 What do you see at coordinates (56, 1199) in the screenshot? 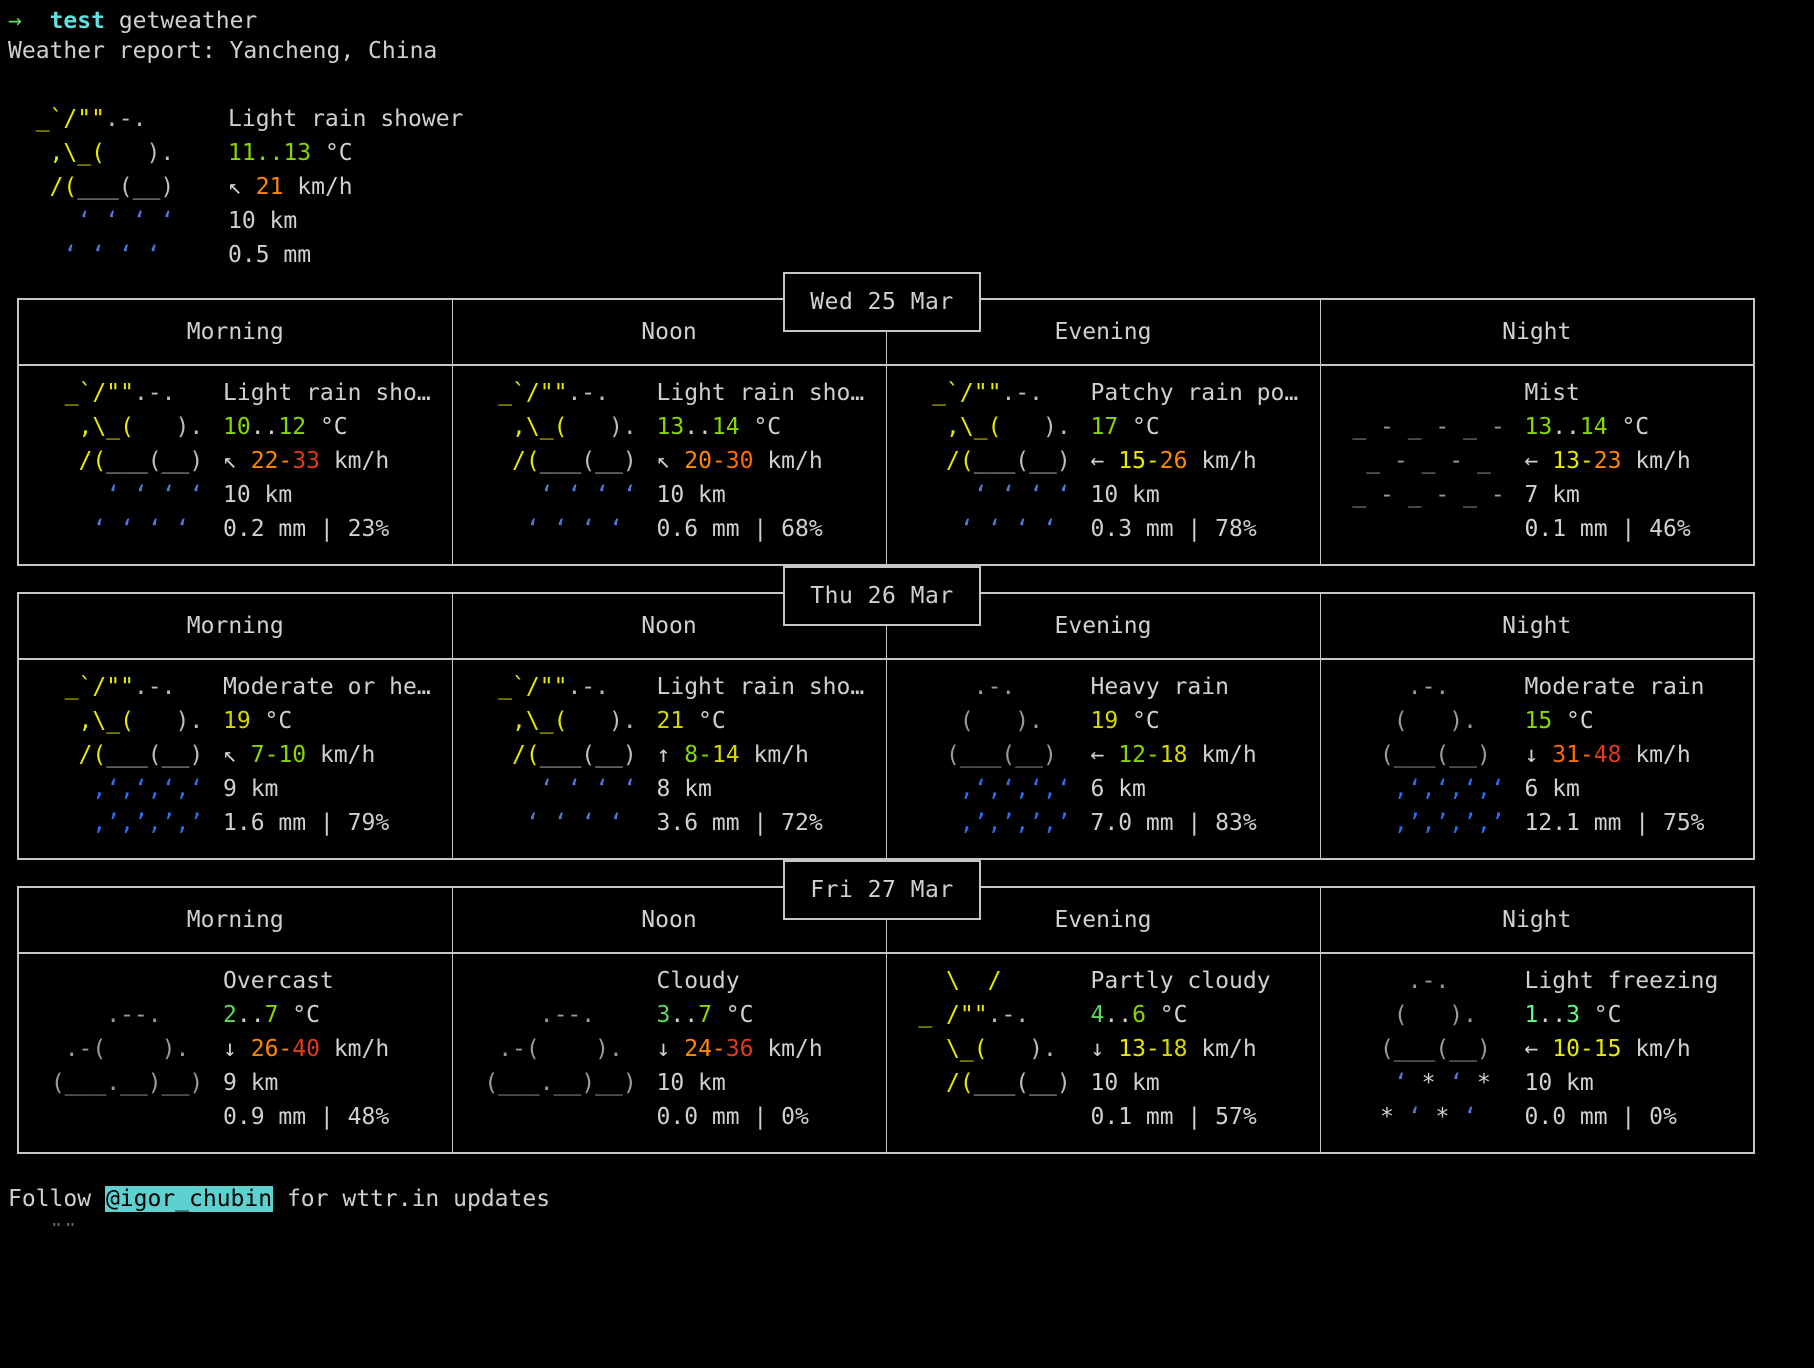
I see `footer-prefix: Follow` at bounding box center [56, 1199].